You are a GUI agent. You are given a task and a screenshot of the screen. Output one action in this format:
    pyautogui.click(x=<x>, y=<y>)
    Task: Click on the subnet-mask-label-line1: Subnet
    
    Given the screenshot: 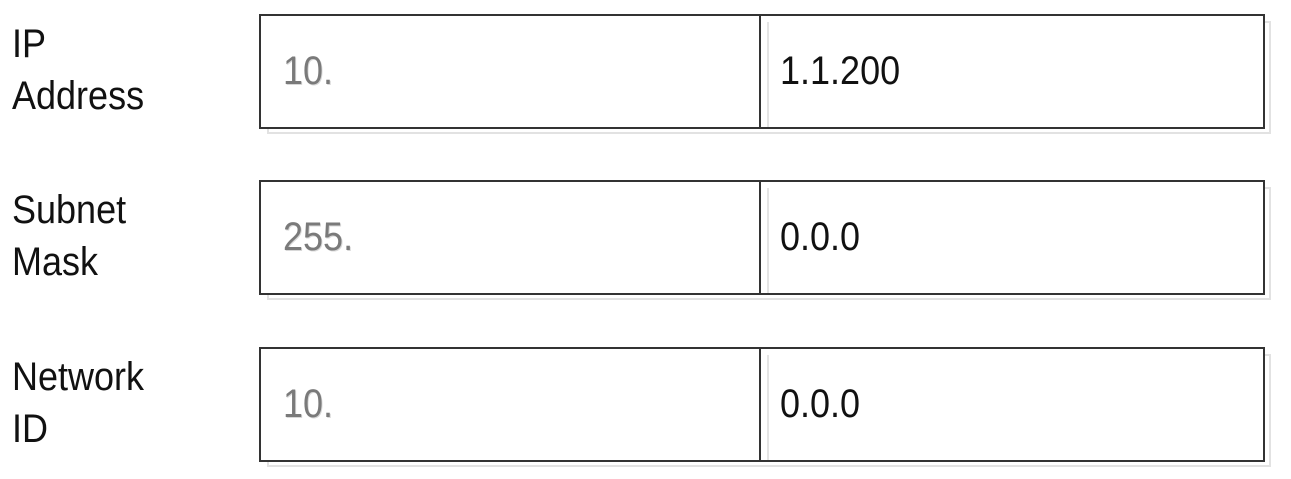 What is the action you would take?
    pyautogui.click(x=69, y=210)
    